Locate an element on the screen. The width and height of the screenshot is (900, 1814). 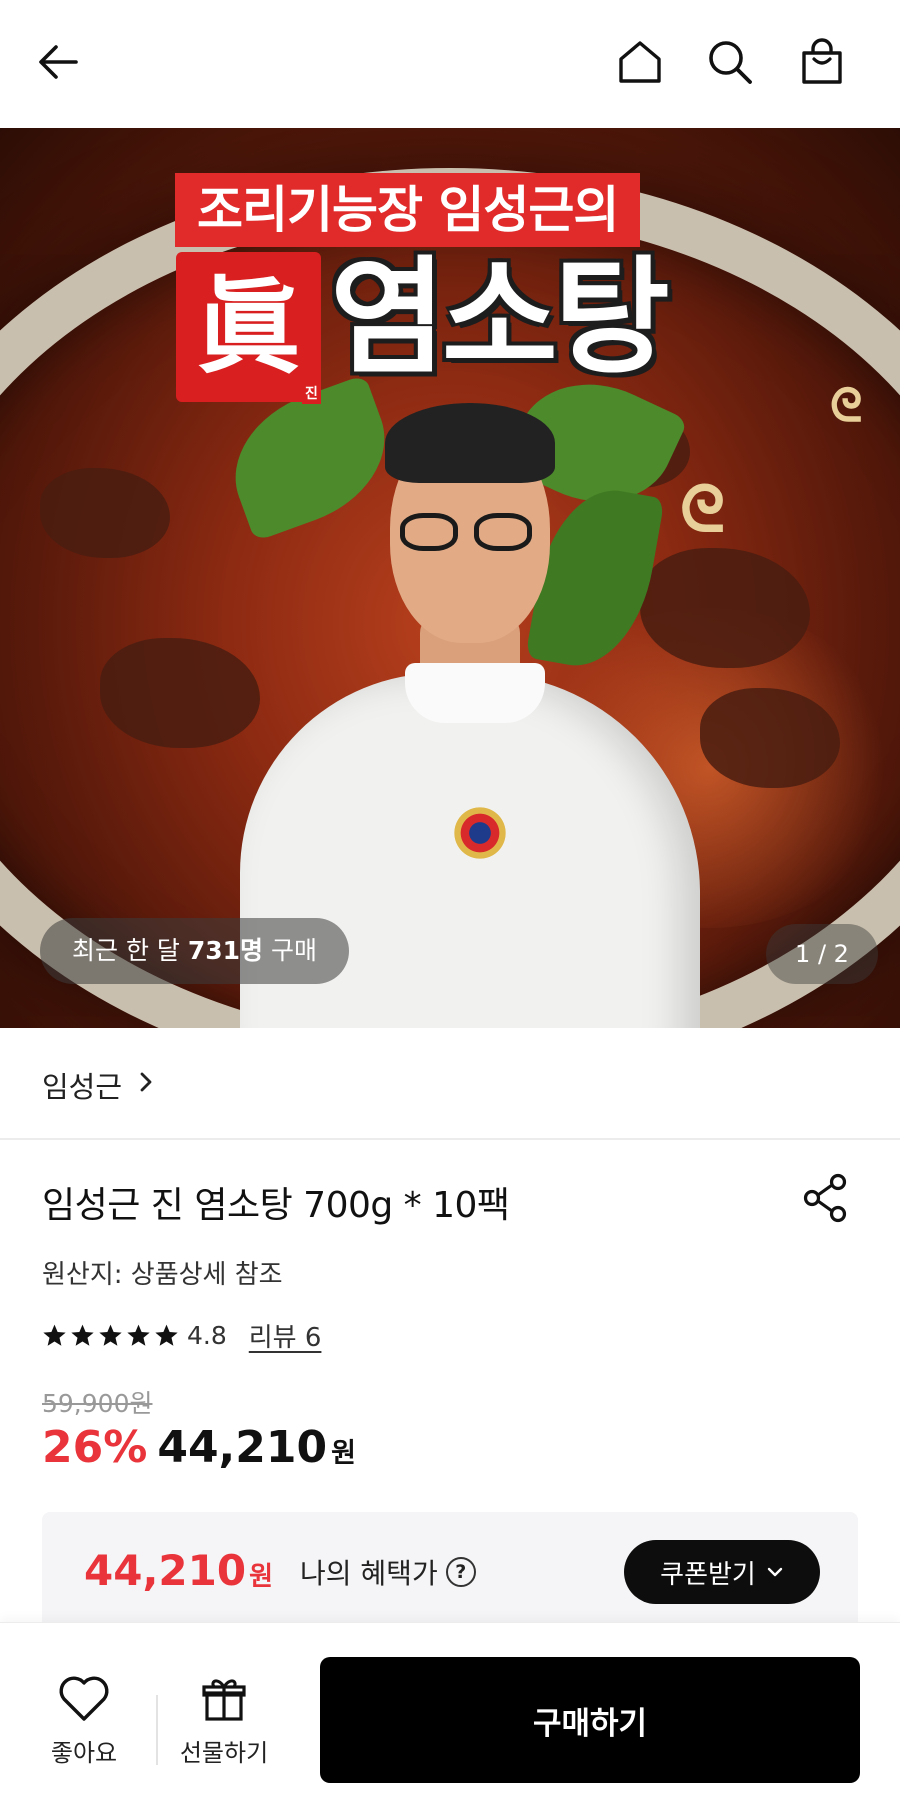
like-button: 좋아요 is located at coordinates (84, 1721).